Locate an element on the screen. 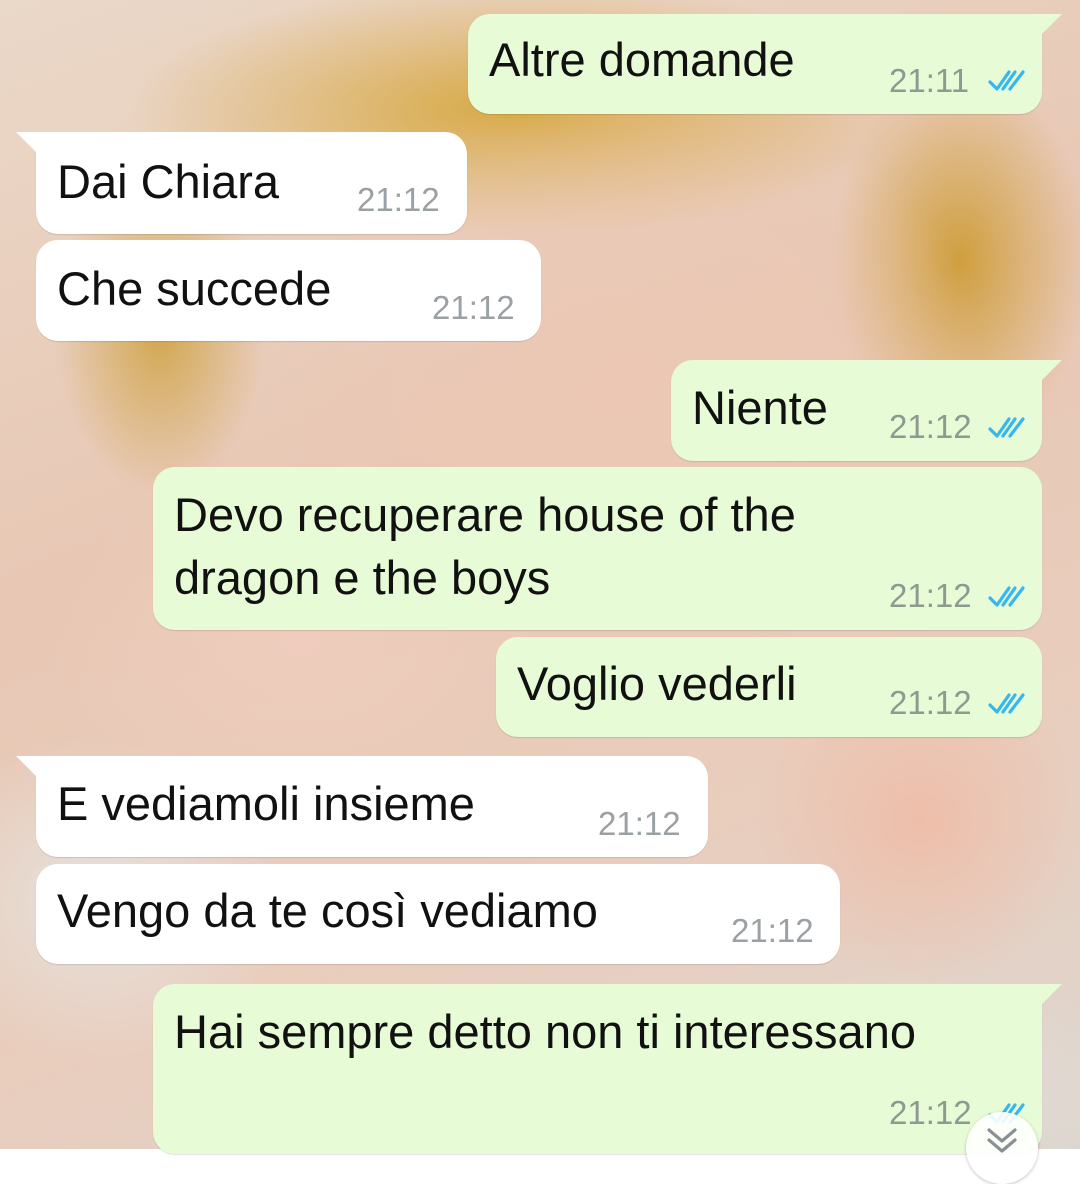 This screenshot has width=1080, height=1184. message-text: Dai Chiara is located at coordinates (168, 181).